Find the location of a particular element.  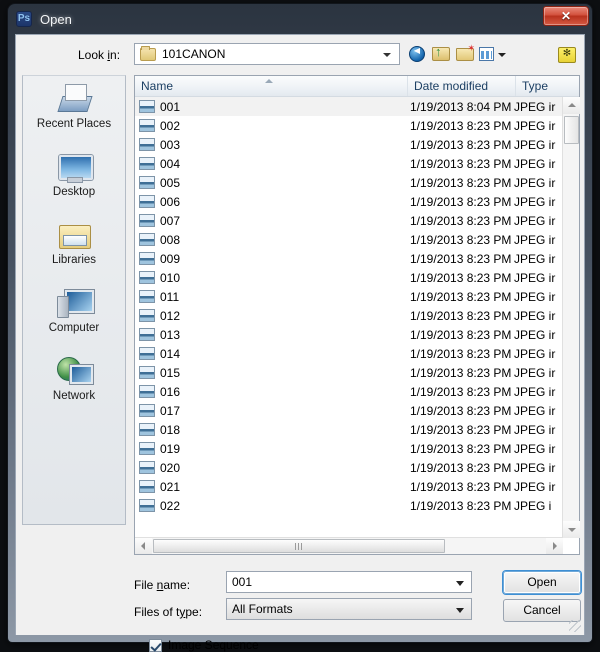

place-item-libraries: Libraries is located at coordinates (74, 246).